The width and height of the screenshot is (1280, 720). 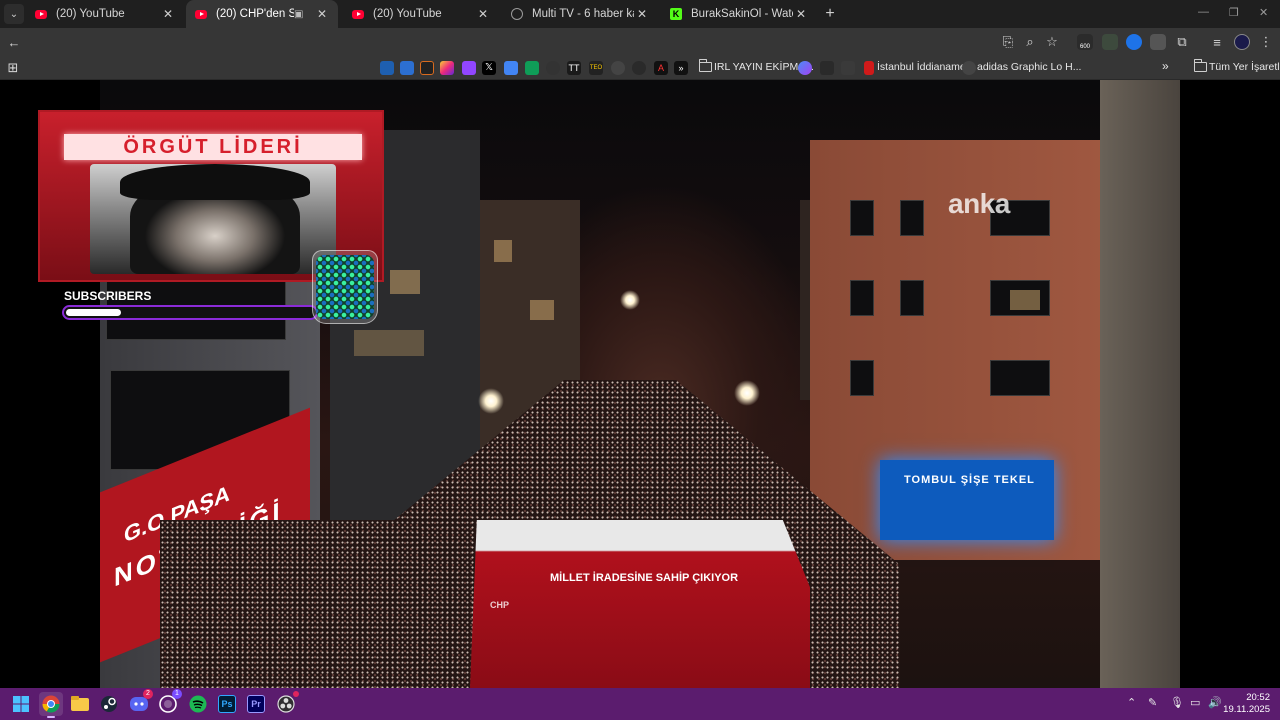 I want to click on minimize-icon: —, so click(x=1203, y=12).